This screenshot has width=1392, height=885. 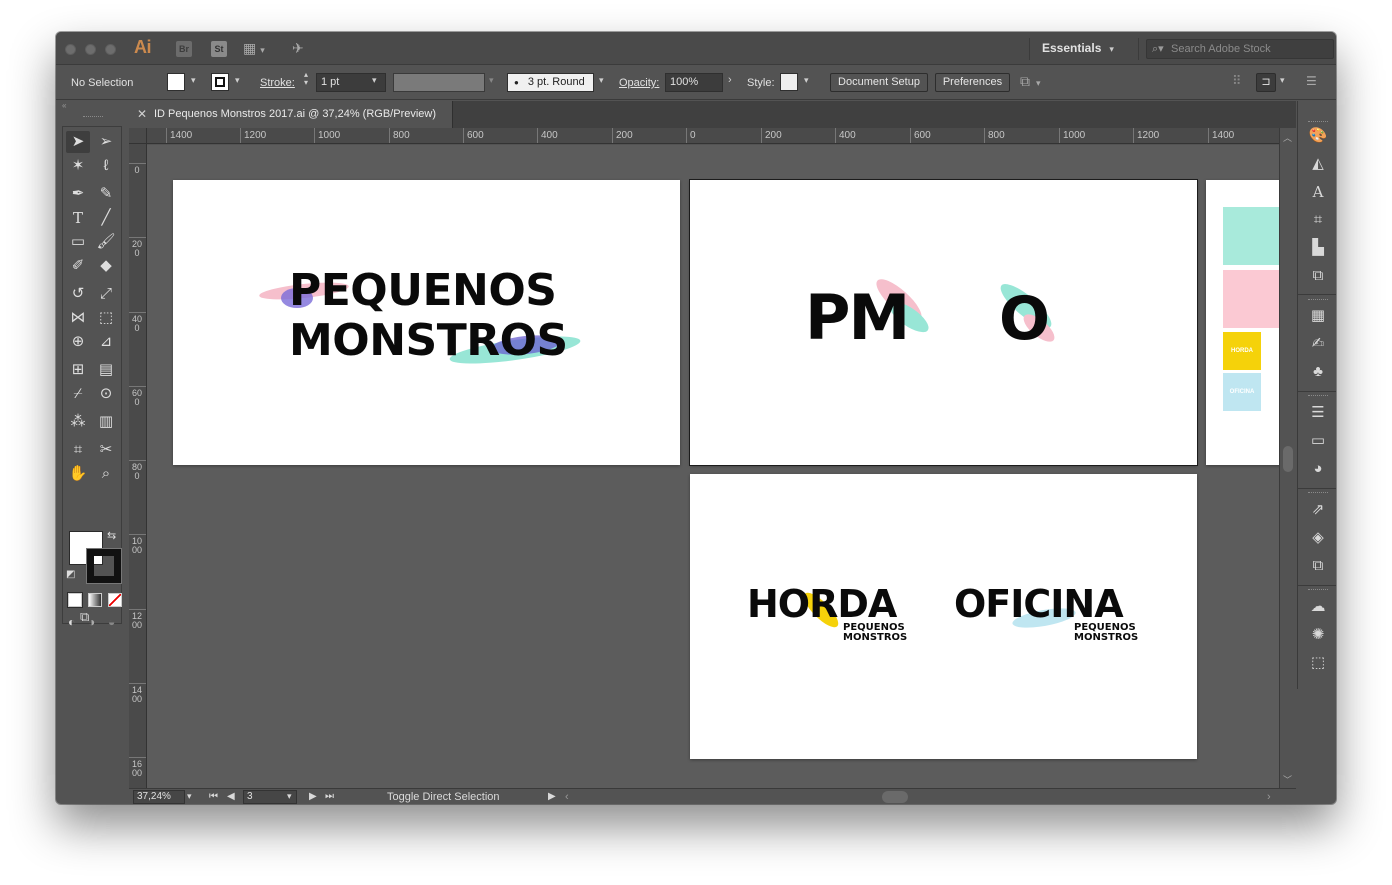 What do you see at coordinates (78, 450) in the screenshot?
I see `artboard-tool-icon: ⌗` at bounding box center [78, 450].